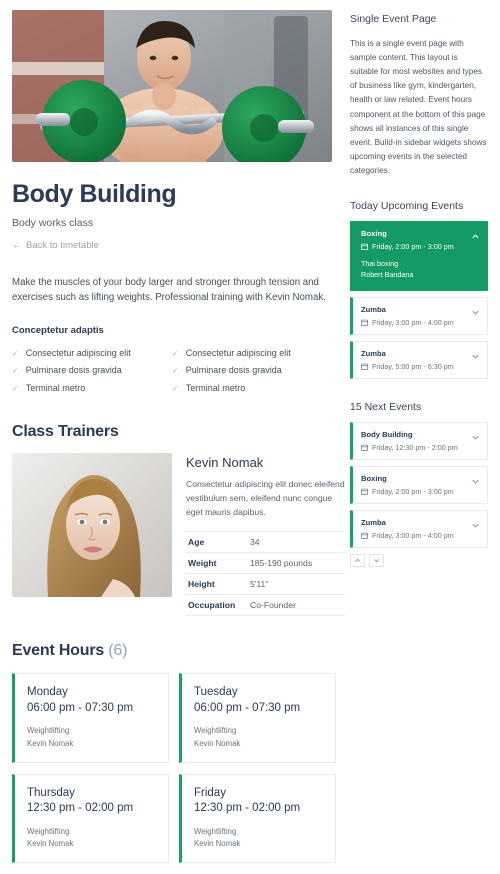 This screenshot has width=500, height=874. Describe the element at coordinates (413, 535) in the screenshot. I see `event-time: Friday, 3:00 pm - 4:00 pm` at that location.